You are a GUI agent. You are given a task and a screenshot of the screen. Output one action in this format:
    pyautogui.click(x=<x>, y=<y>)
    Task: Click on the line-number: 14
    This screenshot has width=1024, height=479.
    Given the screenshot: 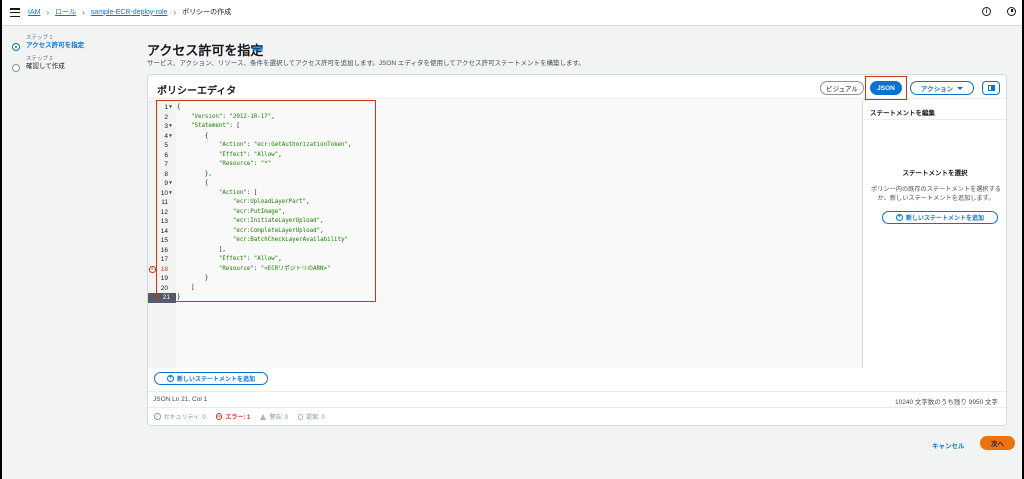 What is the action you would take?
    pyautogui.click(x=164, y=231)
    